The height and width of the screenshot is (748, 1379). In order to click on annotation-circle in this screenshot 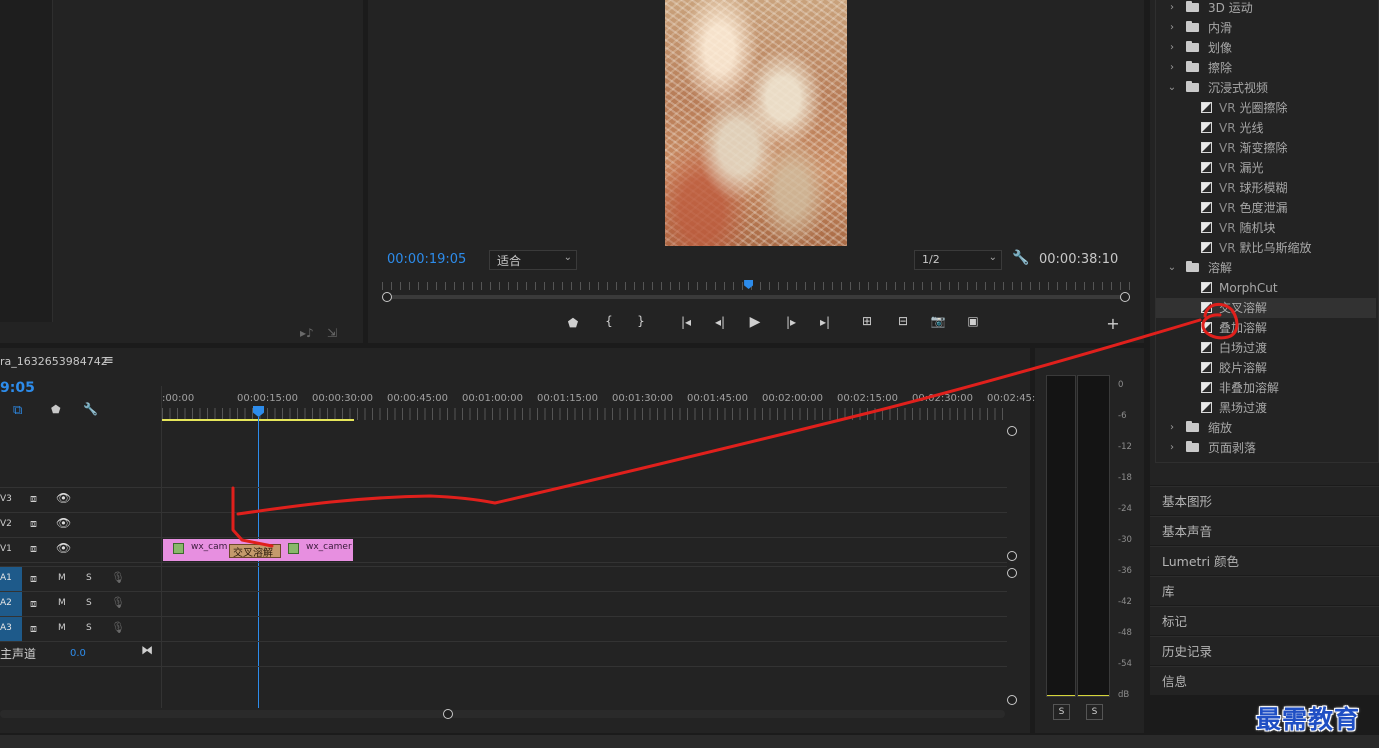, I will do `click(1220, 321)`.